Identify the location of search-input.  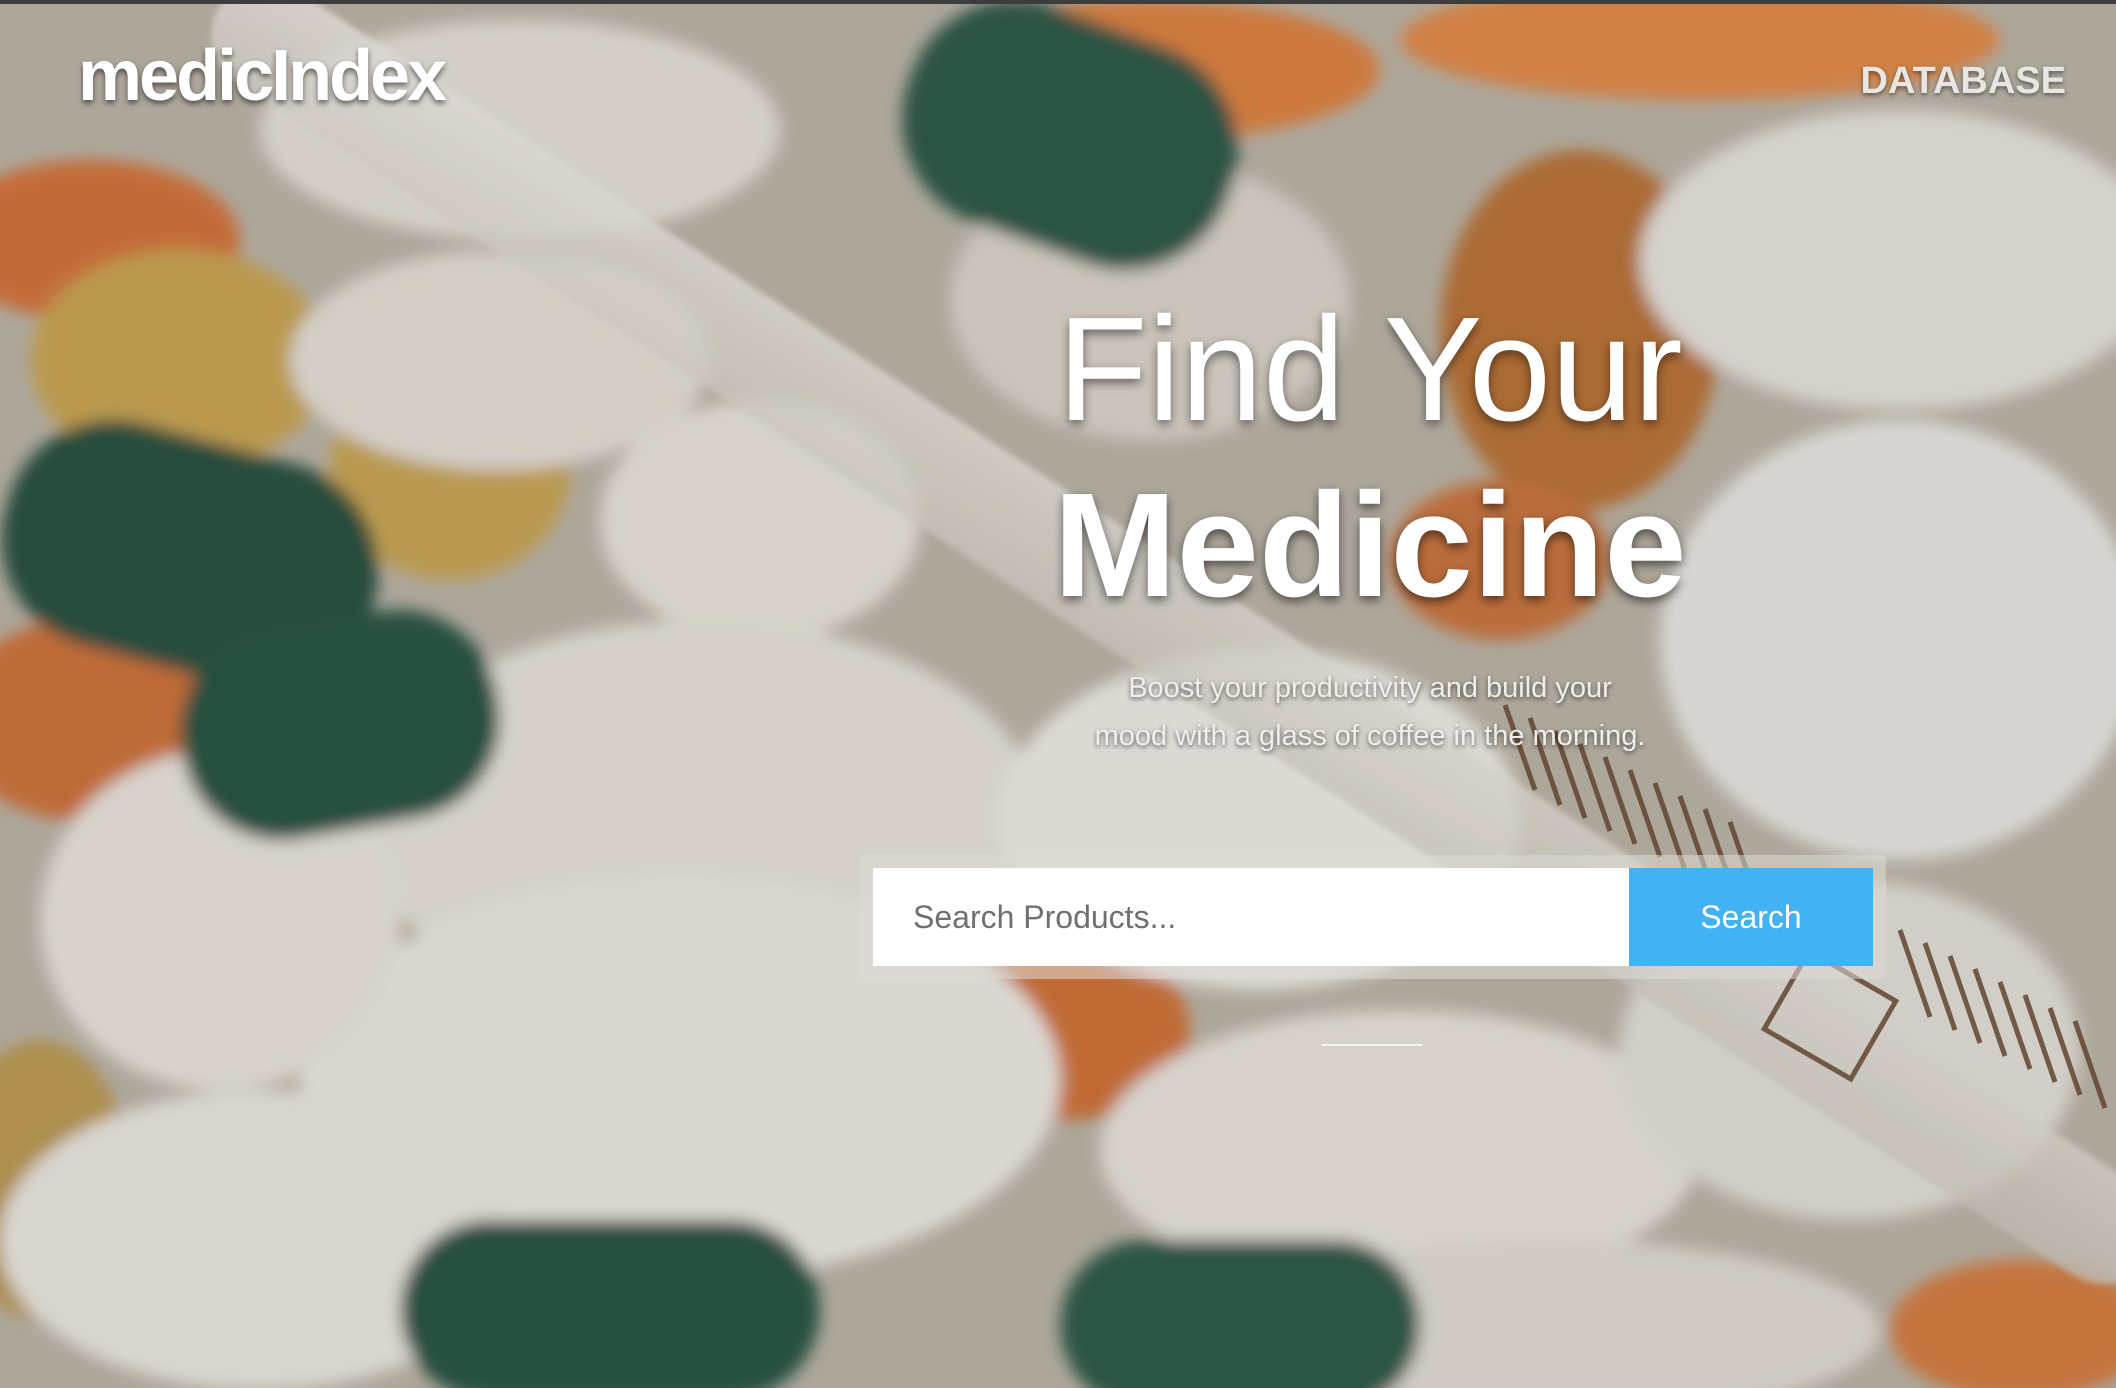
(1251, 917).